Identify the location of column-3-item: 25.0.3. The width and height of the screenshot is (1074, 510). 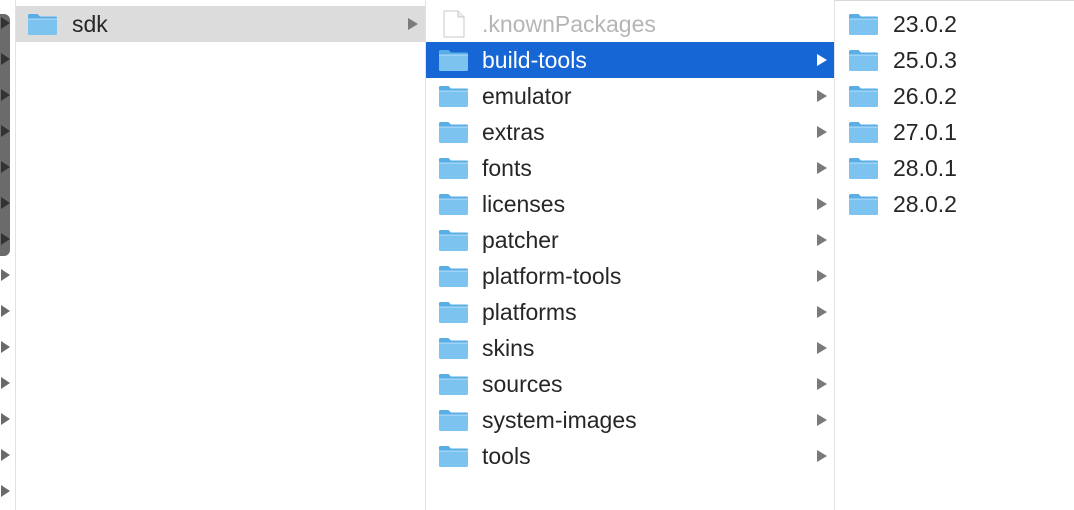
(954, 60).